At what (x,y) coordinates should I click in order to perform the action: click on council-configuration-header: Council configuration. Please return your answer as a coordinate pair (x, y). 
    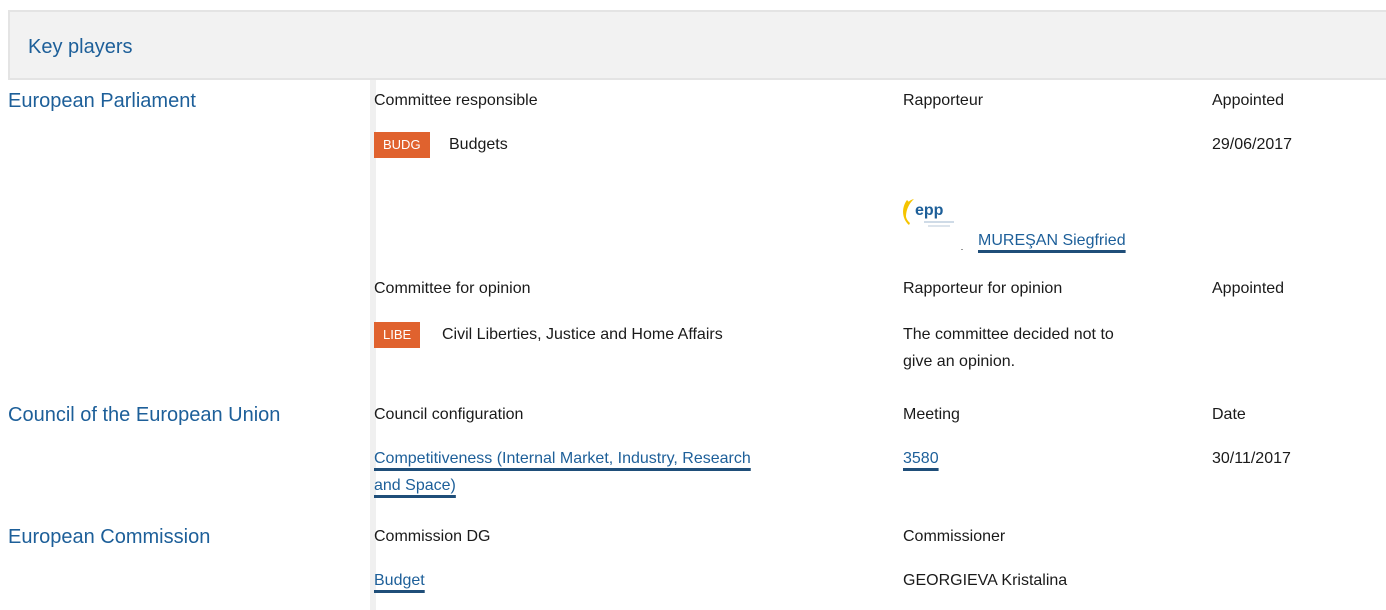
    Looking at the image, I should click on (449, 414).